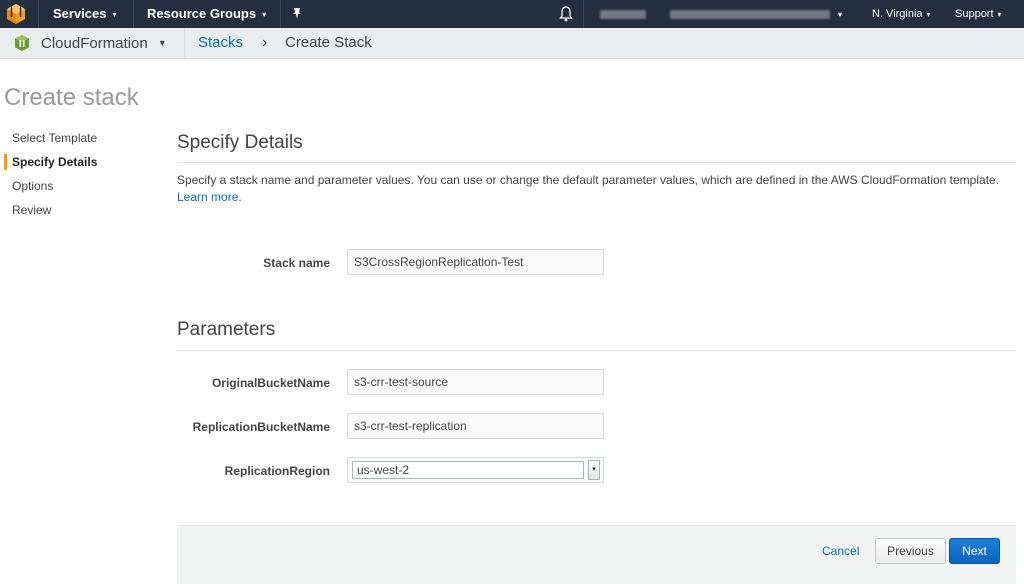 Image resolution: width=1024 pixels, height=584 pixels. Describe the element at coordinates (974, 551) in the screenshot. I see `next-button: Next` at that location.